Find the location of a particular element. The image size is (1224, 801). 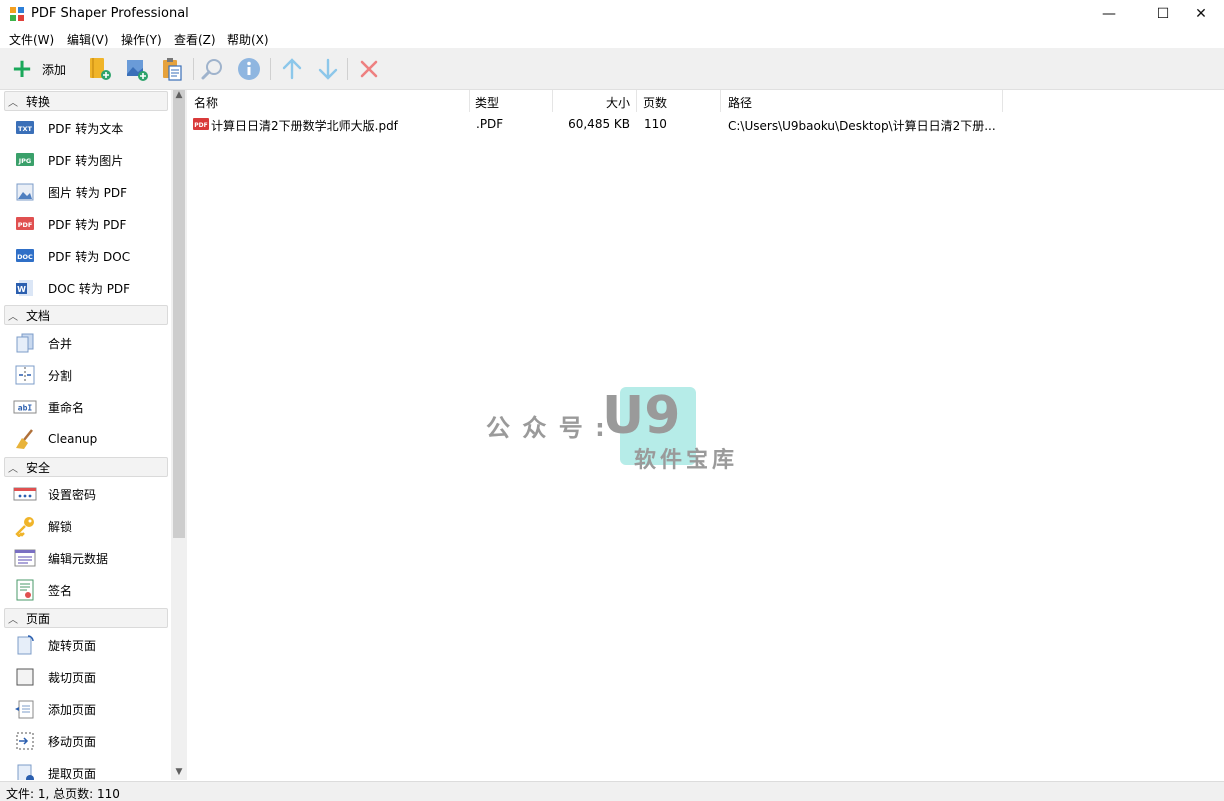

svg-text: DOC is located at coordinates (25, 257).